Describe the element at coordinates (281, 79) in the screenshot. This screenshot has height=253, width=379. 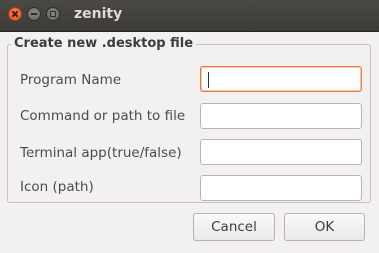
I see `program-name-input` at that location.